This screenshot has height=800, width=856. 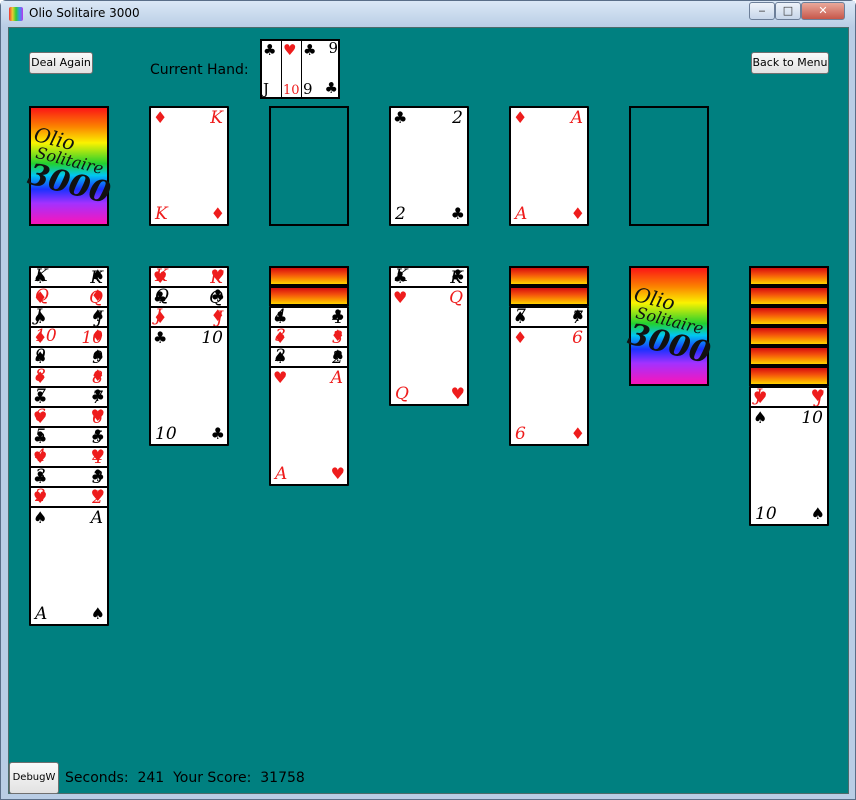 I want to click on playing-card: 2 ♠ 2 ♠, so click(x=309, y=357).